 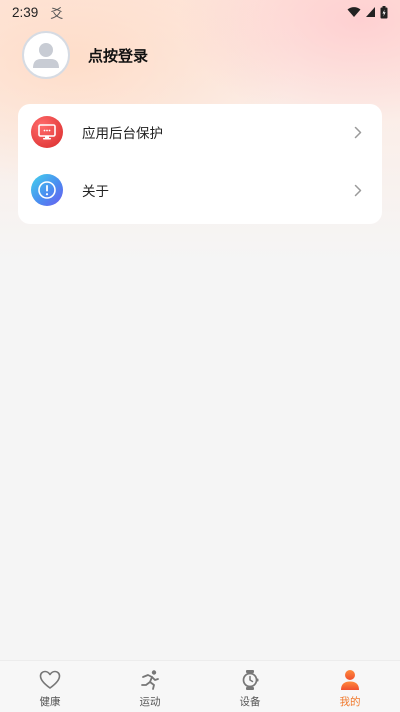 What do you see at coordinates (350, 702) in the screenshot?
I see `tab-label: 我的` at bounding box center [350, 702].